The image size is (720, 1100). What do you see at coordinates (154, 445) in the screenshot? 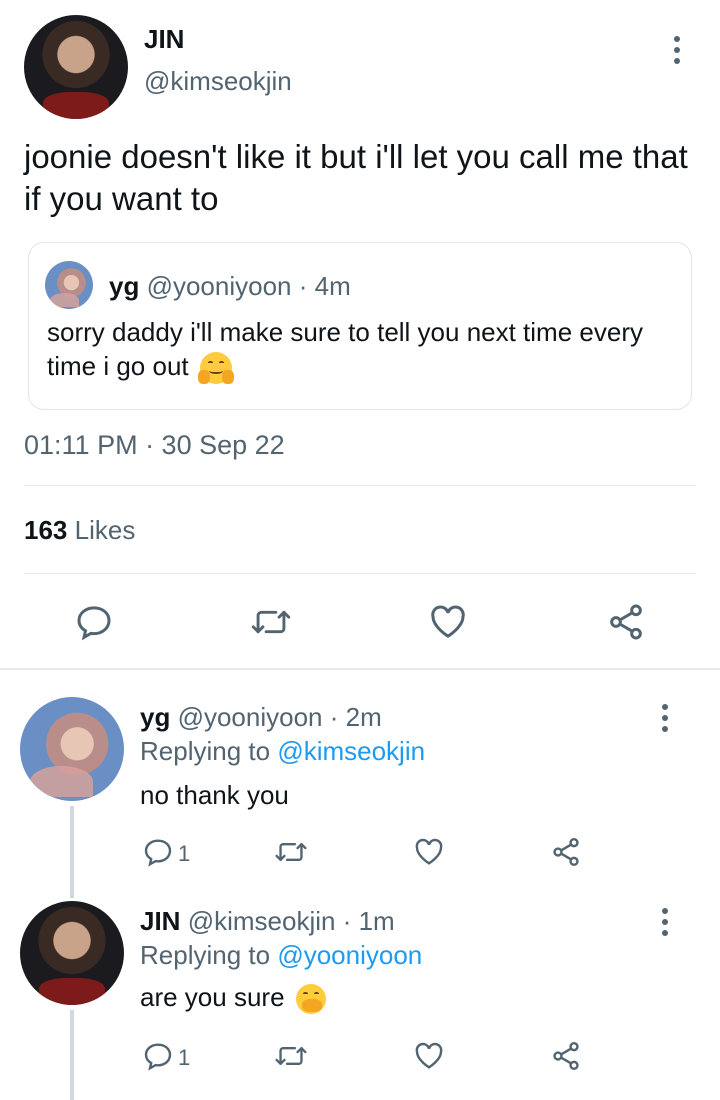
I see `tweet-timestamp: 01:11 PM · 30 Sep 22` at bounding box center [154, 445].